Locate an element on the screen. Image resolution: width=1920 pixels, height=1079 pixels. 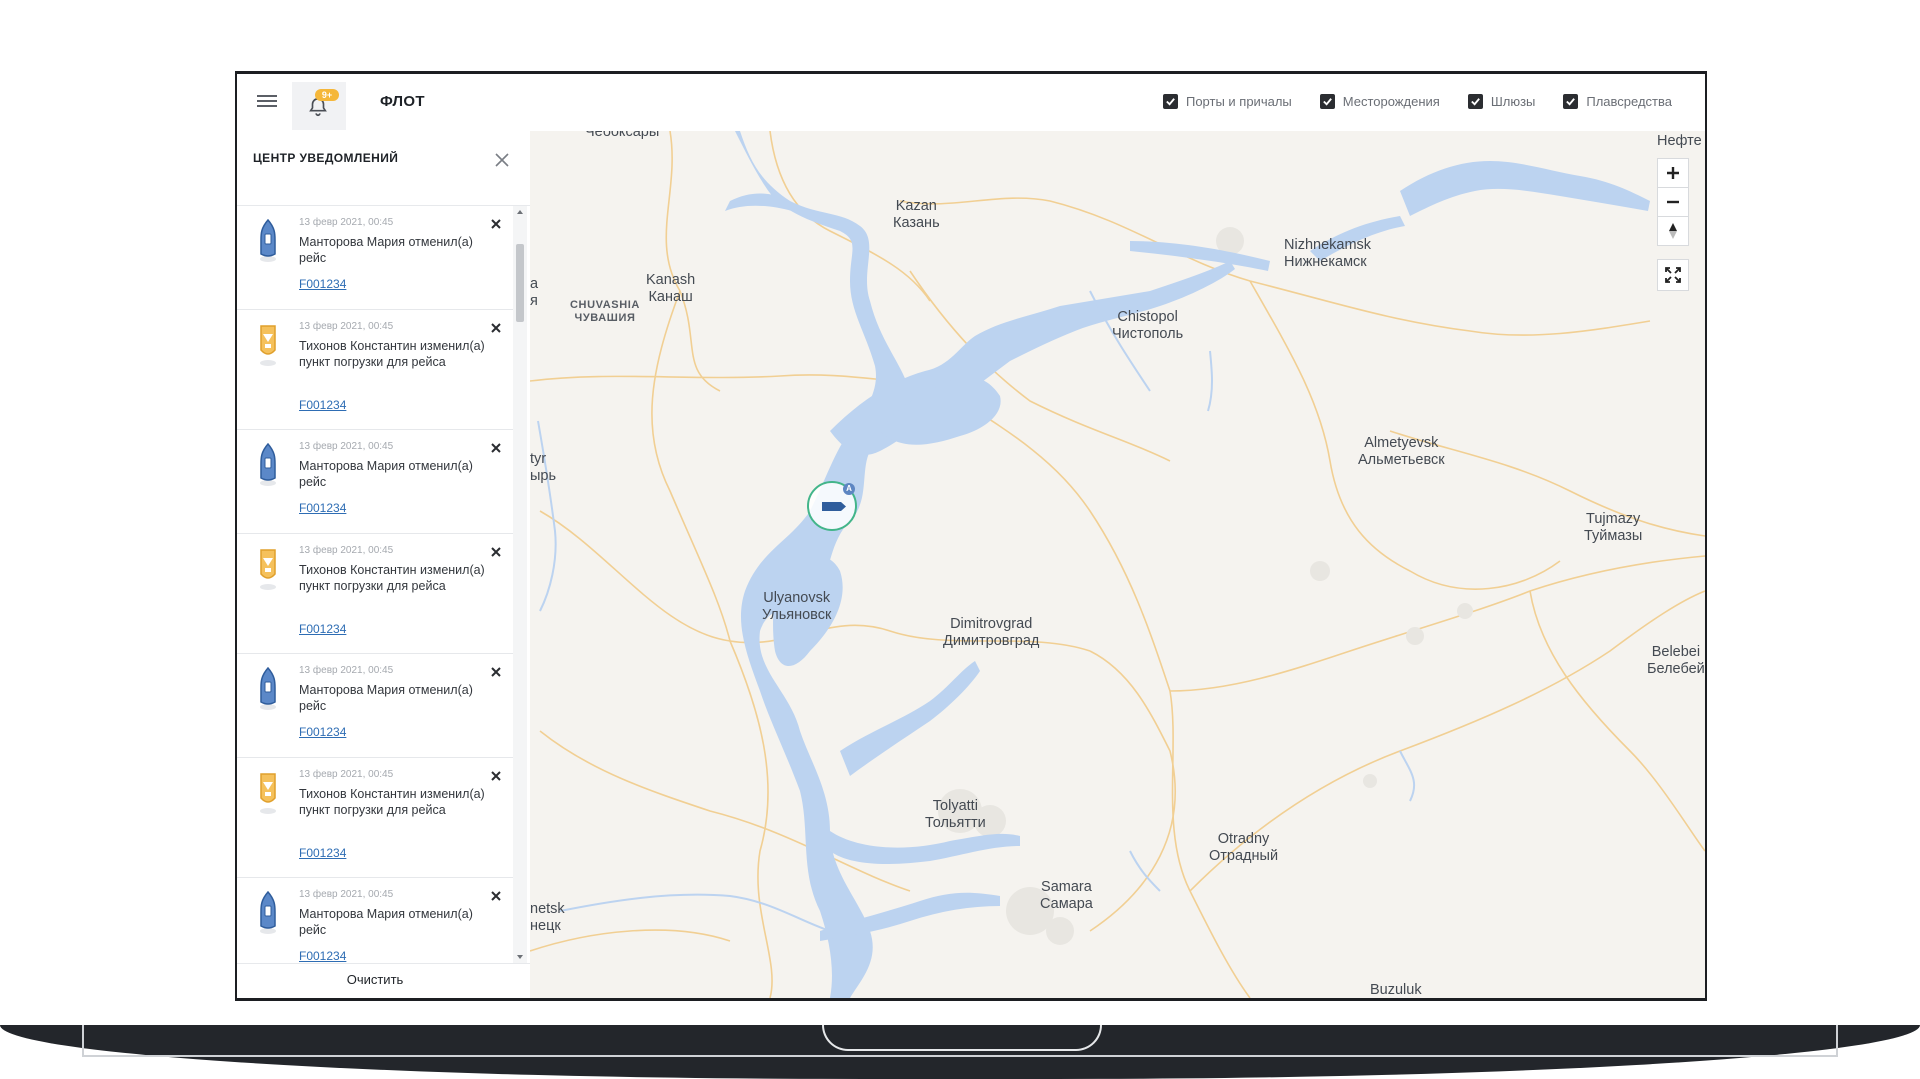
notification-center-header: ЦЕНТР УВЕДОМЛЕНИЙ is located at coordinates (383, 168).